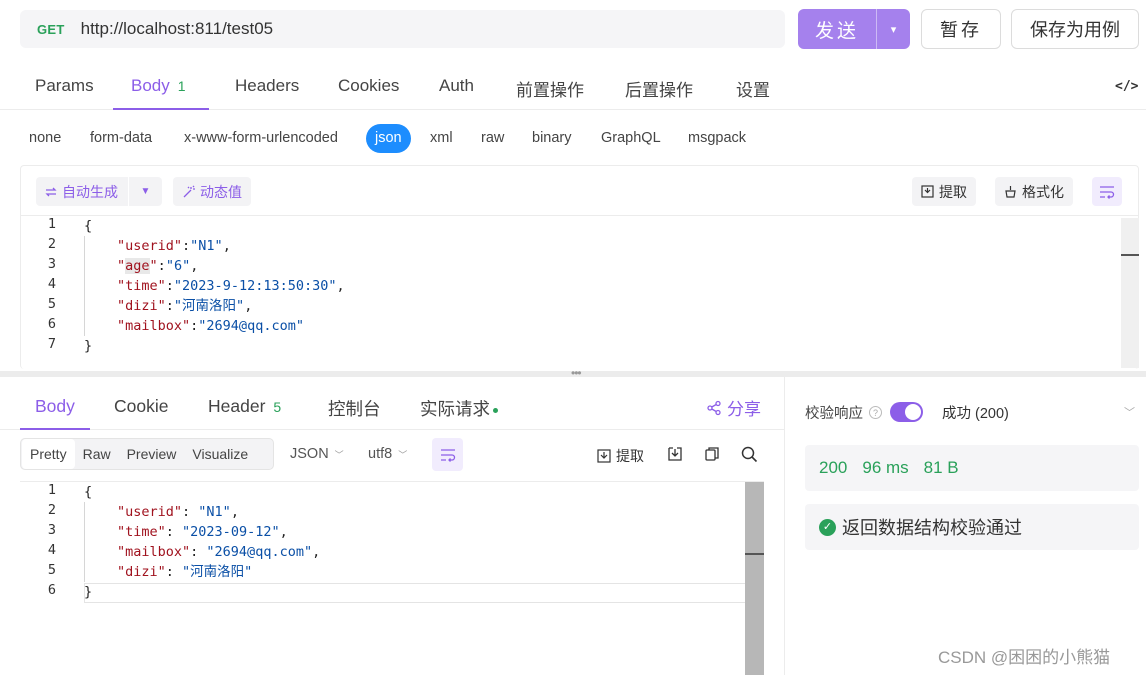 The height and width of the screenshot is (675, 1146). What do you see at coordinates (212, 191) in the screenshot?
I see `dynamic-value-button: 动态值` at bounding box center [212, 191].